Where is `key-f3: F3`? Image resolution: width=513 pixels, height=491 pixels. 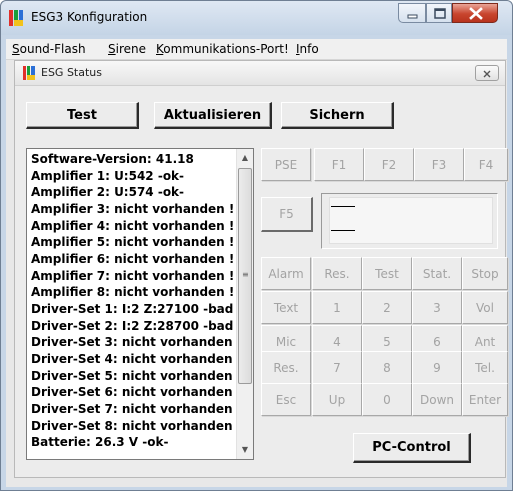 key-f3: F3 is located at coordinates (439, 164).